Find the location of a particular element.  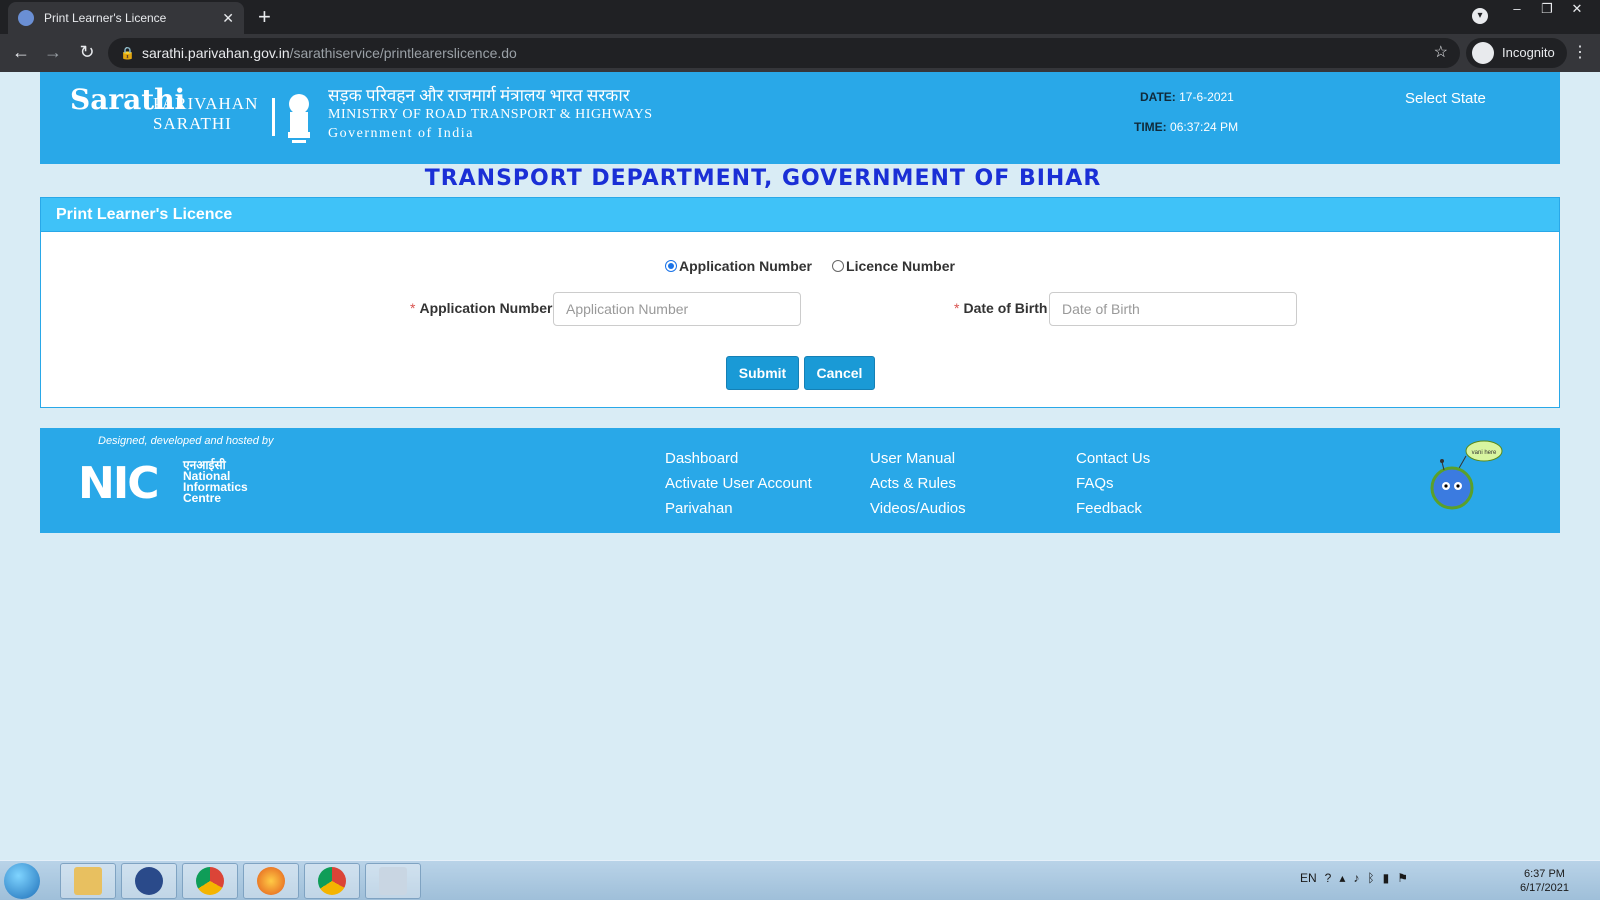

national-emblem-icon is located at coordinates (299, 118).